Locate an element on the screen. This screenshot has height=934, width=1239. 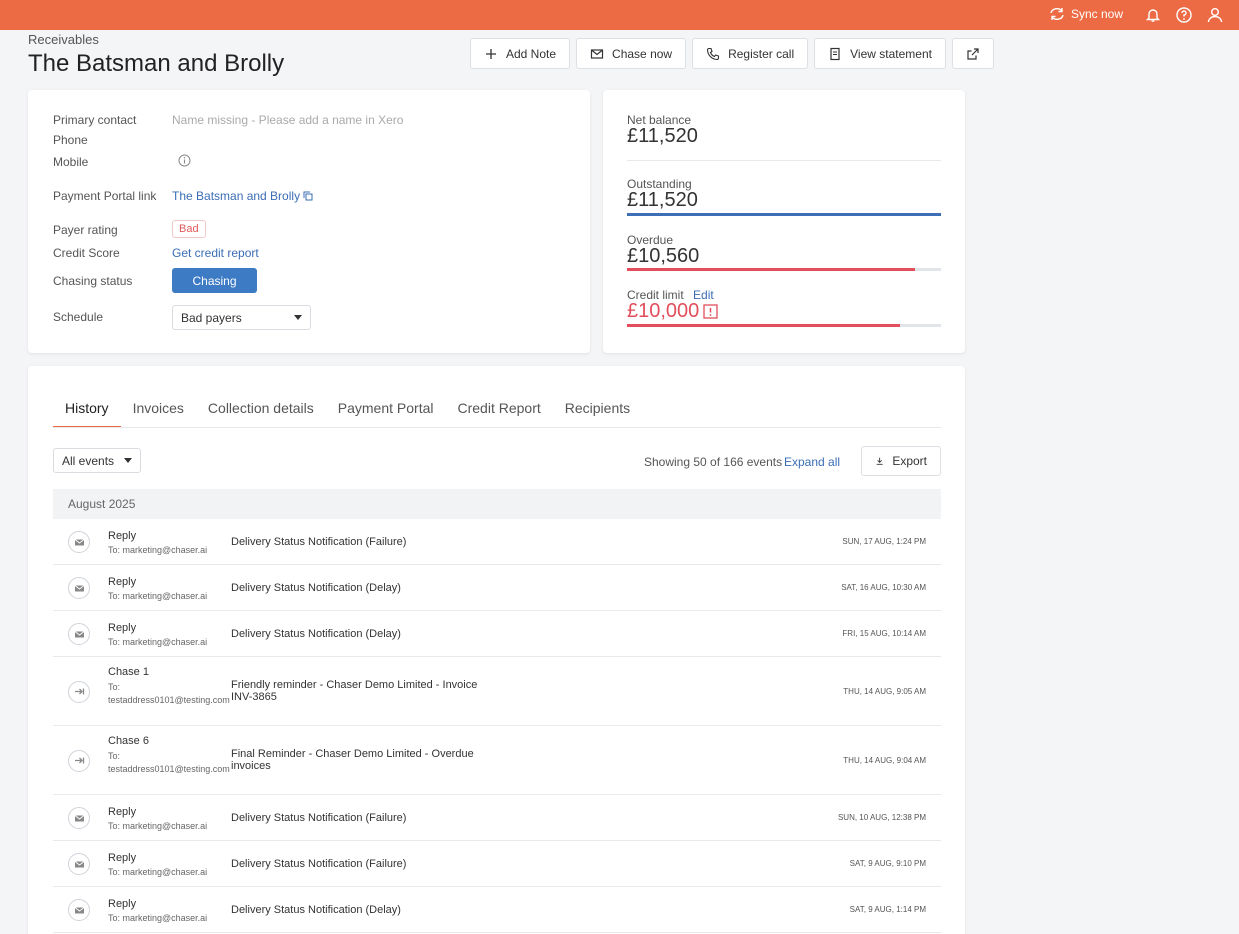
credit-limit-bar-fill is located at coordinates (763, 325).